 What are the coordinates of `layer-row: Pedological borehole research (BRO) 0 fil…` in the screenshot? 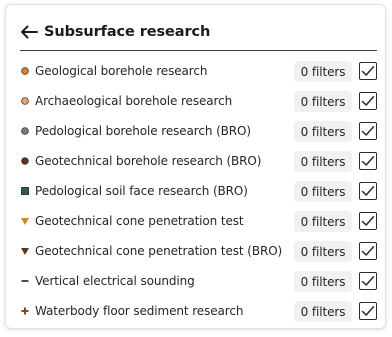 It's located at (200, 131).